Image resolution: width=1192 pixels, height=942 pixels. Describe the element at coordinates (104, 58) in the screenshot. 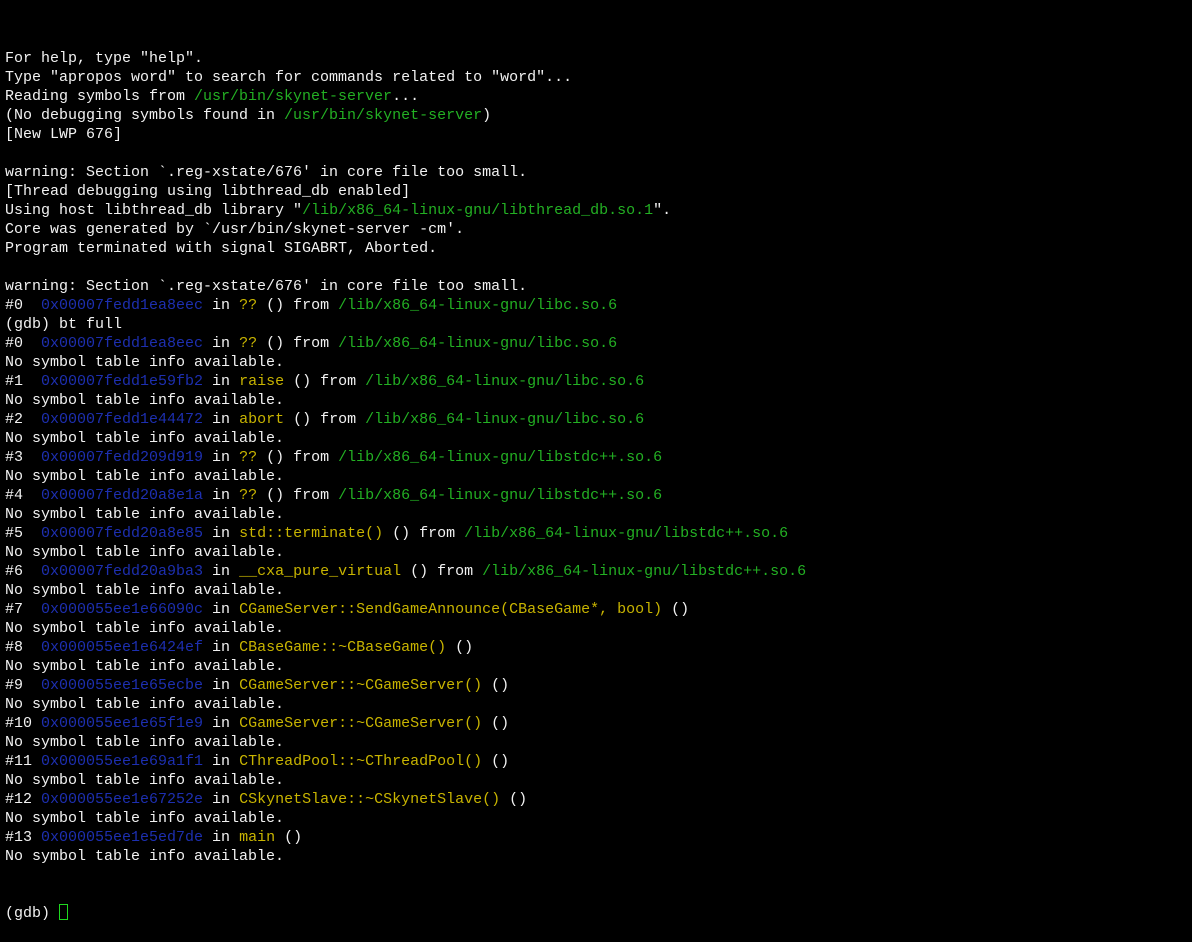

I see `line-text: For help, type "help".` at that location.